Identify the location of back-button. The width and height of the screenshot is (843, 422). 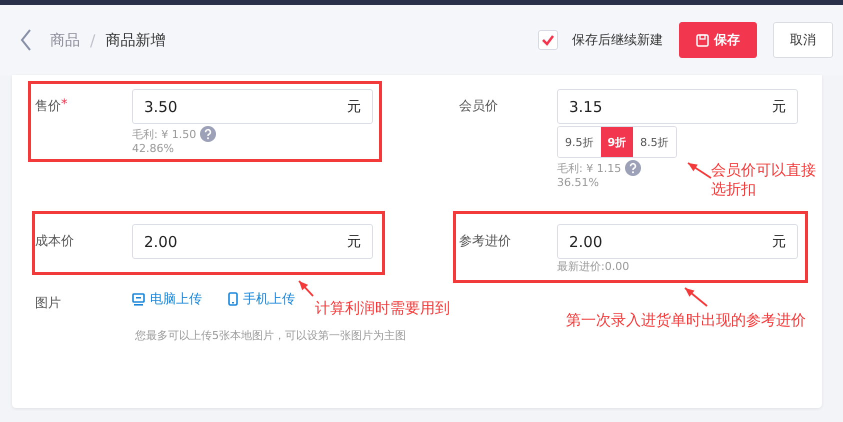
(26, 40).